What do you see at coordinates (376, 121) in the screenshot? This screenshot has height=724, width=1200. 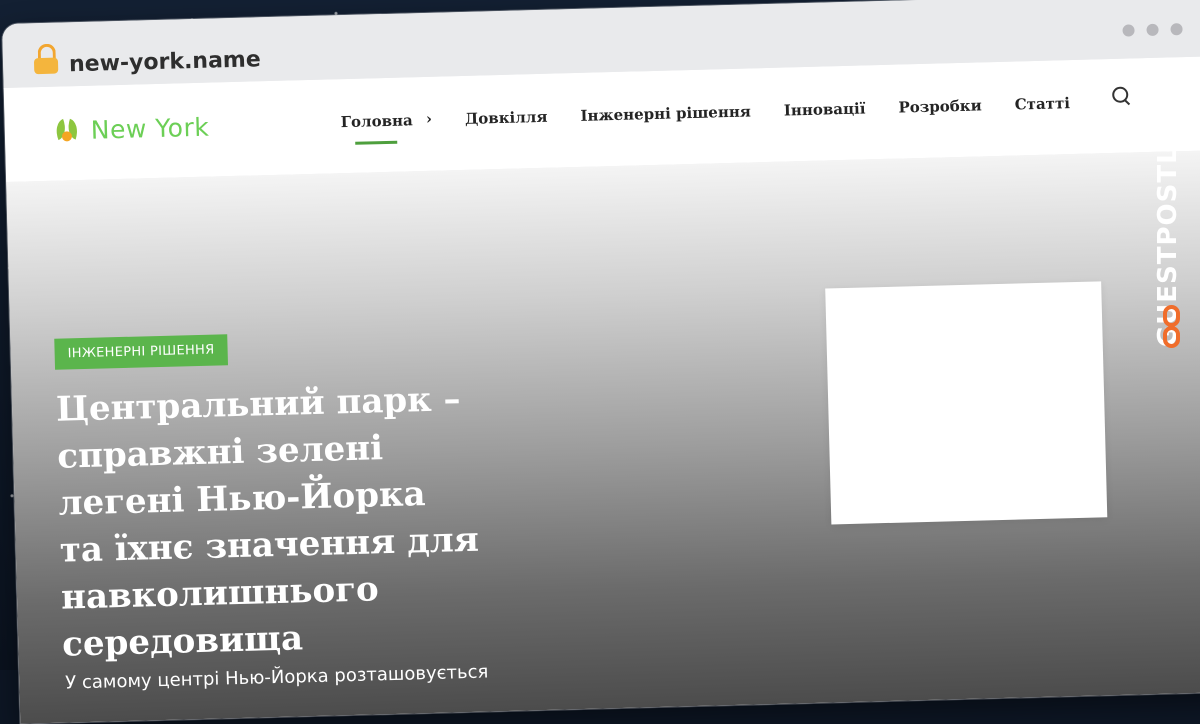 I see `nav-item-home-label: Головна` at bounding box center [376, 121].